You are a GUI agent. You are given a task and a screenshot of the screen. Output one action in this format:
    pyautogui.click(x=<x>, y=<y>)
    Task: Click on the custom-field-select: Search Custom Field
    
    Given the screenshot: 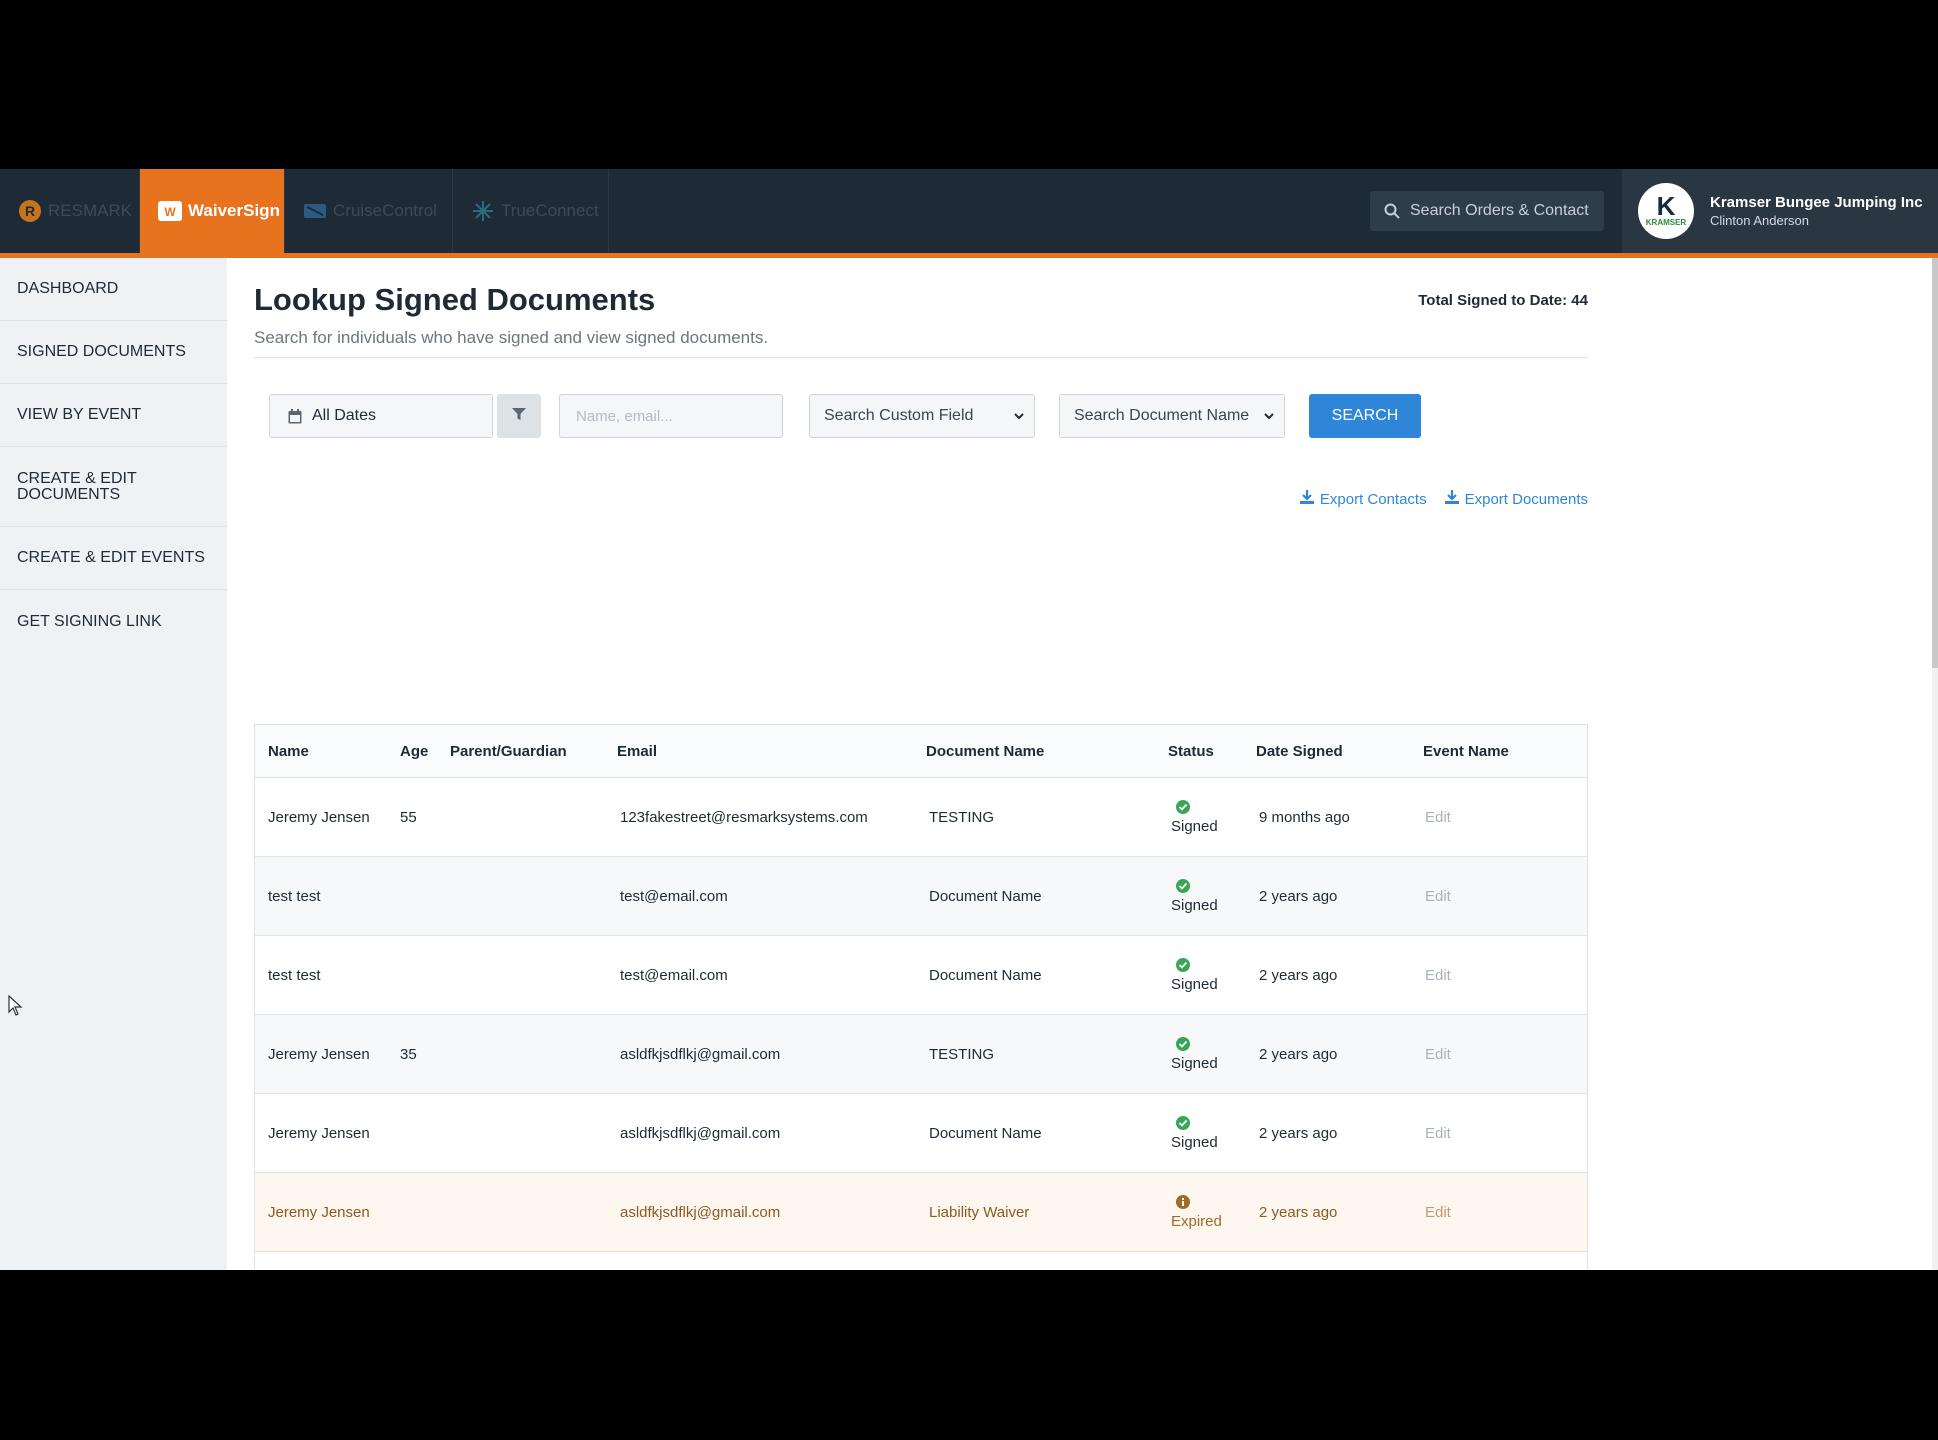 What is the action you would take?
    pyautogui.click(x=922, y=416)
    